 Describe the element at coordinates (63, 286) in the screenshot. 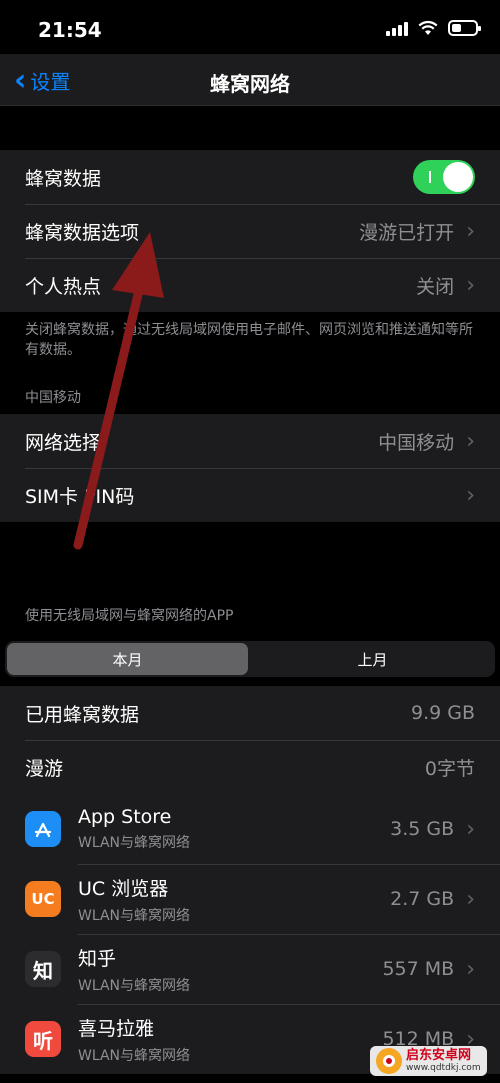

I see `personal-hotspot-label: 个人热点` at that location.